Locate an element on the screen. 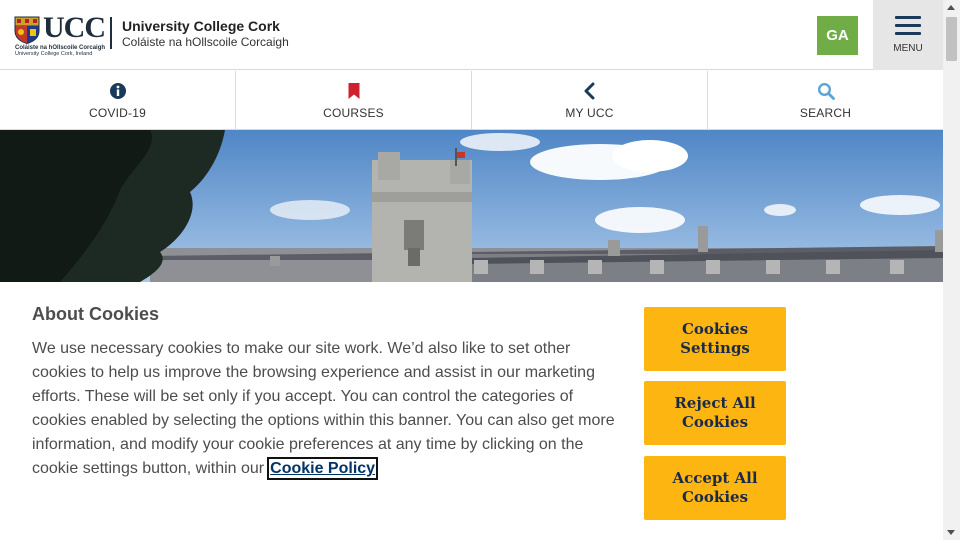 The width and height of the screenshot is (960, 540). nav-item-courses: COURSES is located at coordinates (354, 100).